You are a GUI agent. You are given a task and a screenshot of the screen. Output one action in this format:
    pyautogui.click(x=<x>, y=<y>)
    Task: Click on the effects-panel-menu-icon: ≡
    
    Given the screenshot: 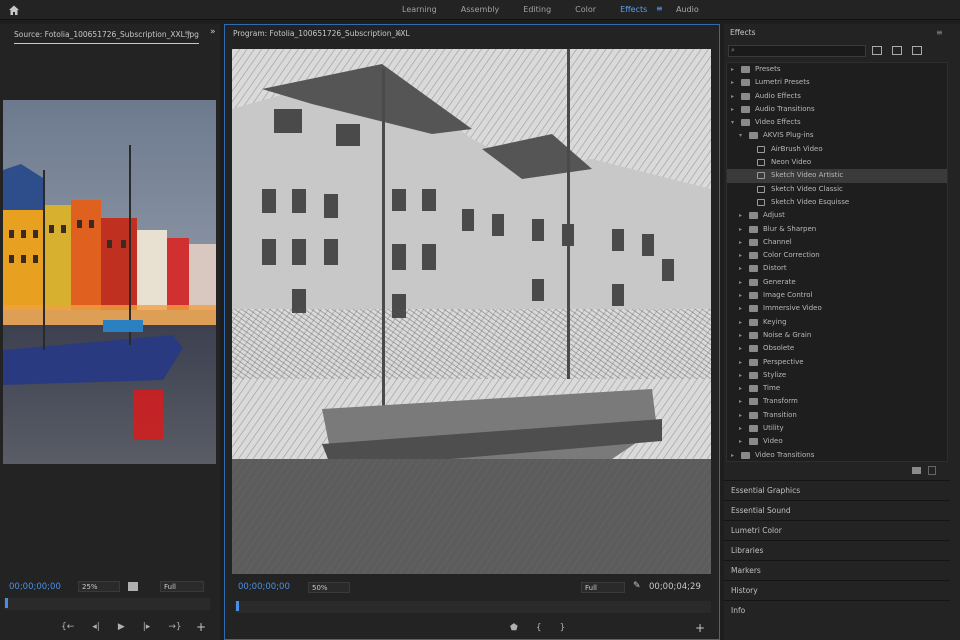 What is the action you would take?
    pyautogui.click(x=939, y=32)
    